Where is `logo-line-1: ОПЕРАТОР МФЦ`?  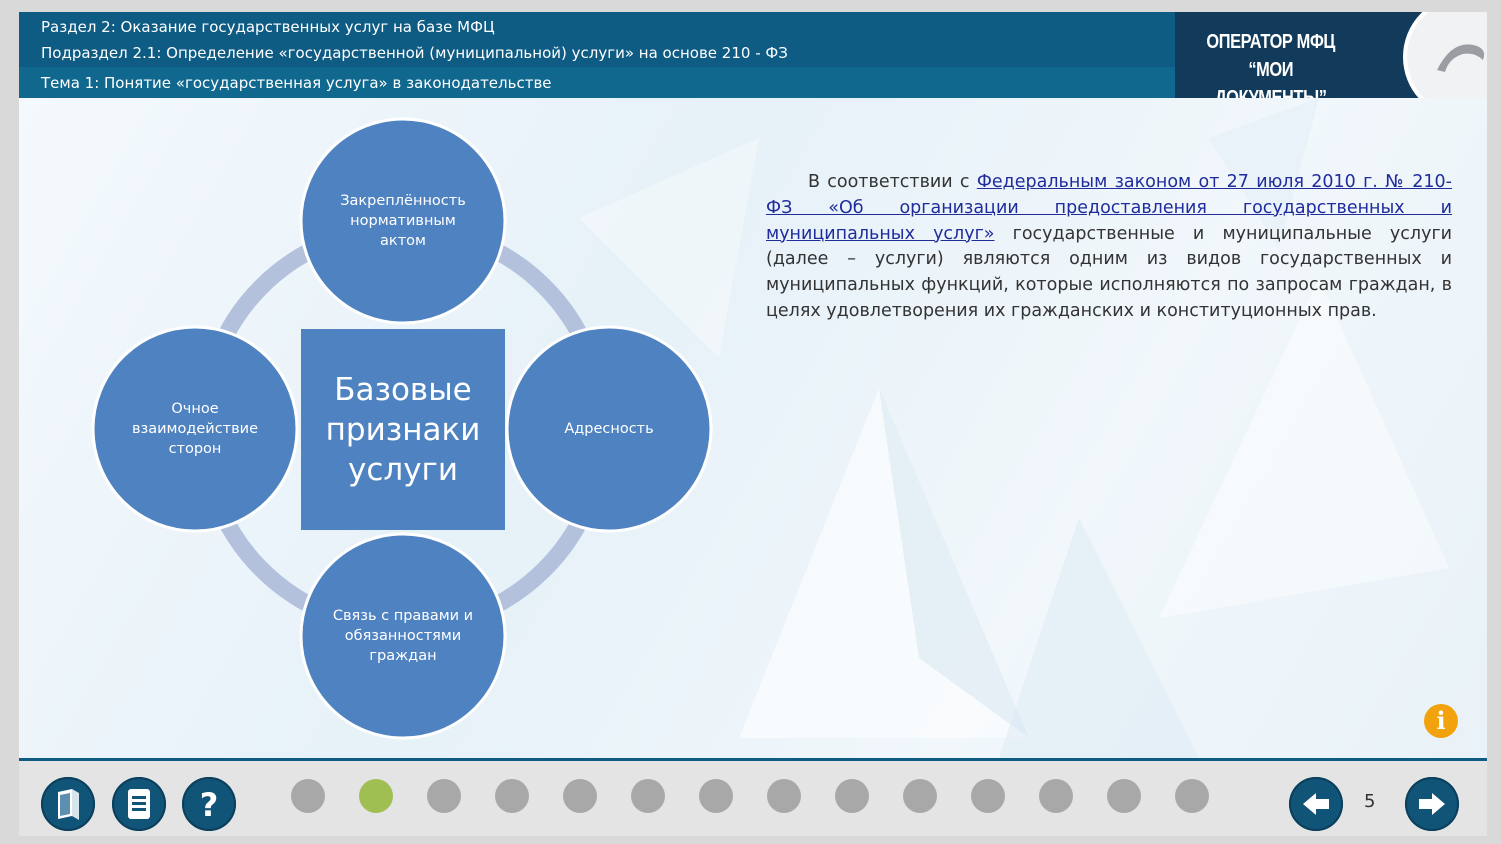
logo-line-1: ОПЕРАТОР МФЦ is located at coordinates (1270, 42).